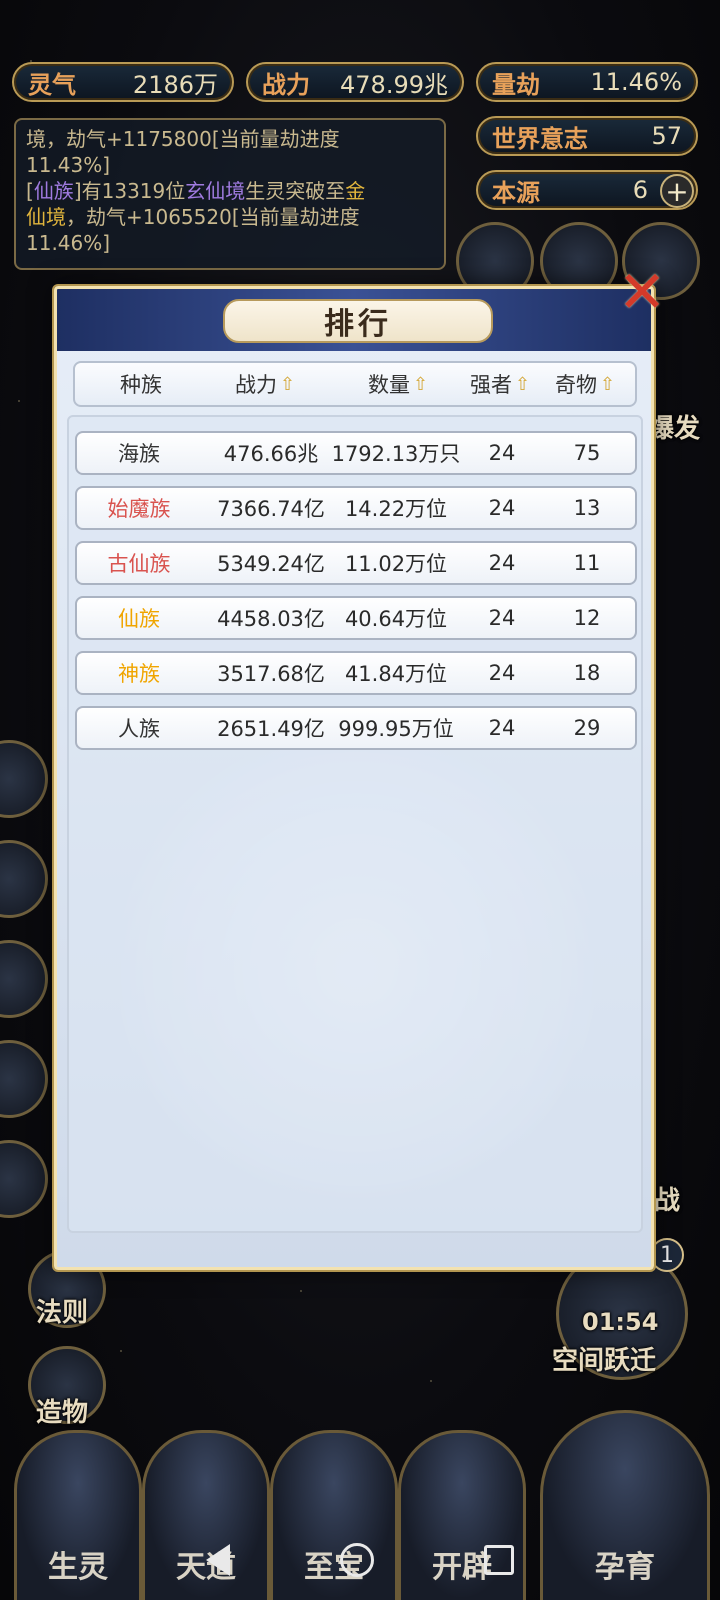 The width and height of the screenshot is (720, 1600). I want to click on row-count: 14.22万位, so click(396, 509).